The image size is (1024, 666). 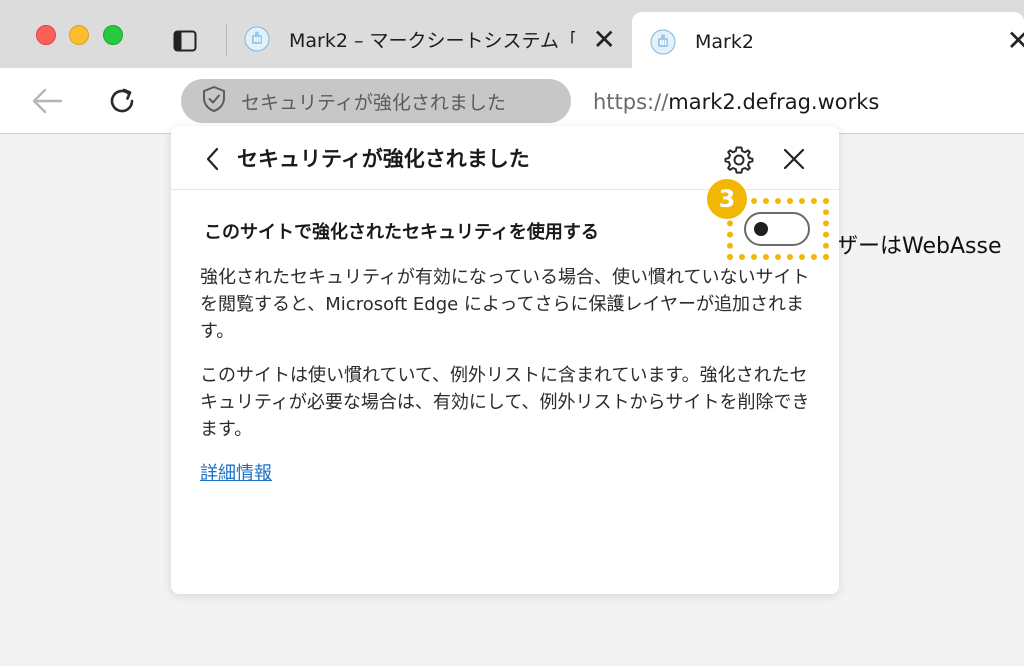 What do you see at coordinates (401, 232) in the screenshot?
I see `toggle-label: このサイトで強化されたセキュリティを使用する` at bounding box center [401, 232].